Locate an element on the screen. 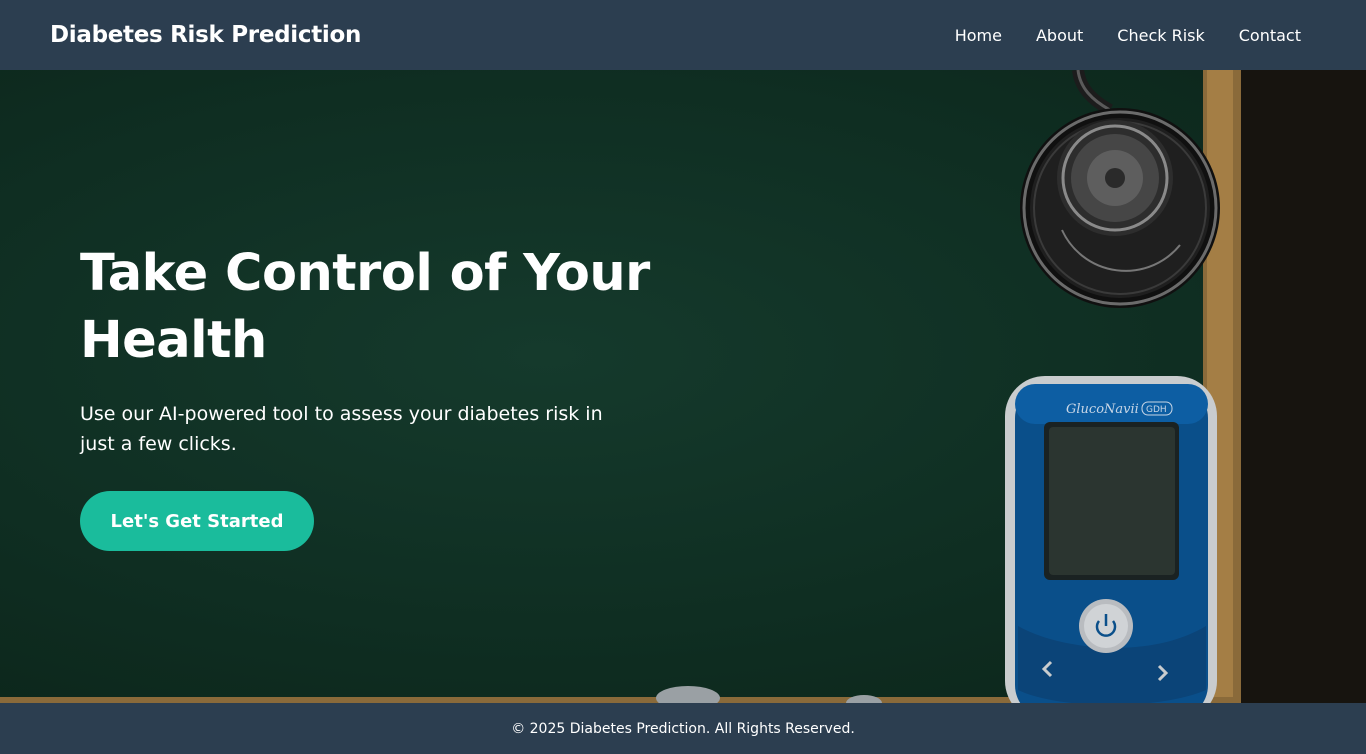  nav-link-check-risk: Check Risk is located at coordinates (1160, 35).